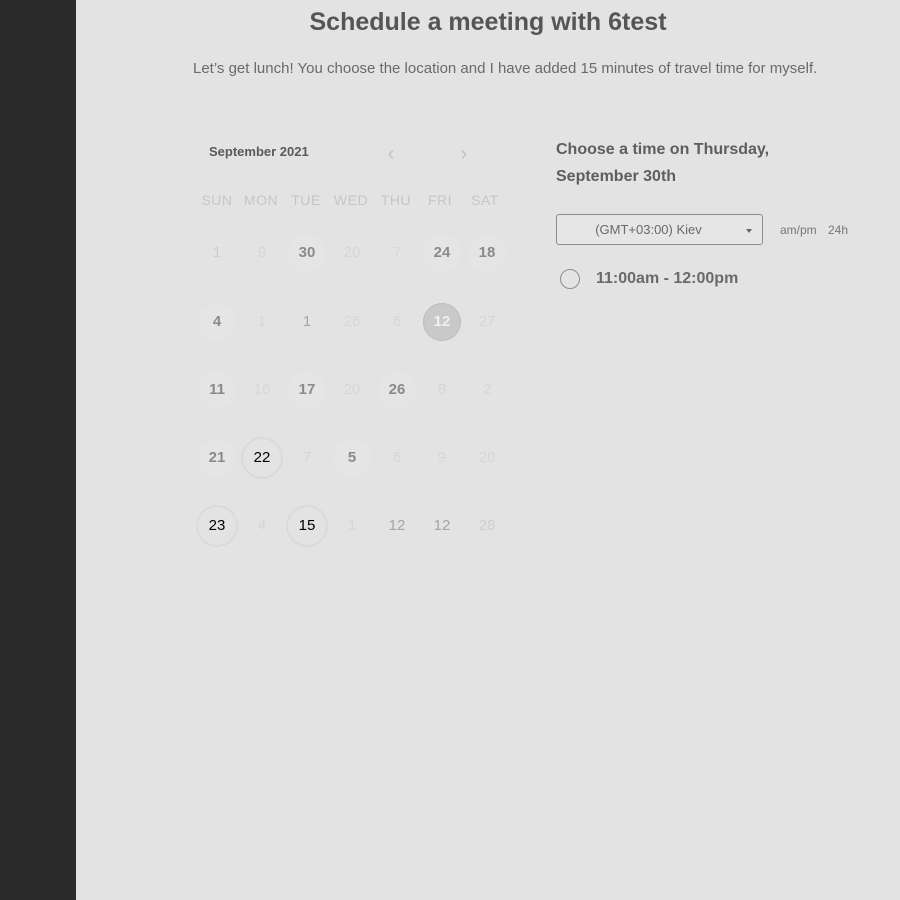  What do you see at coordinates (442, 253) in the screenshot?
I see `calendar-day: 24` at bounding box center [442, 253].